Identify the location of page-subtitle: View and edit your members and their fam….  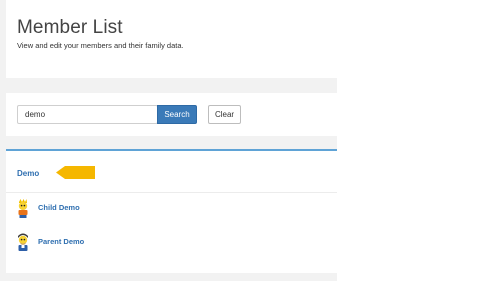
(100, 45).